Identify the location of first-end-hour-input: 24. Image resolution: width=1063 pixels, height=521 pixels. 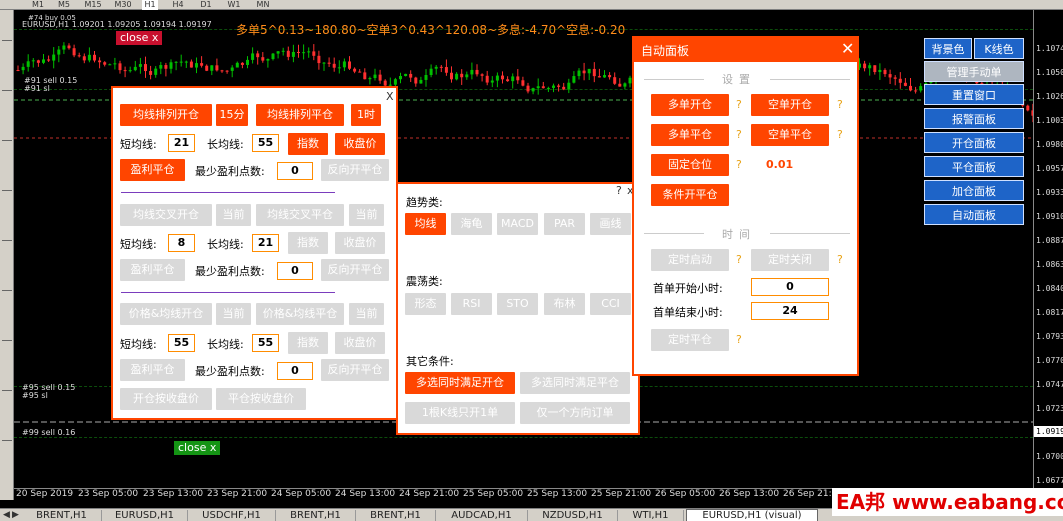
(790, 311).